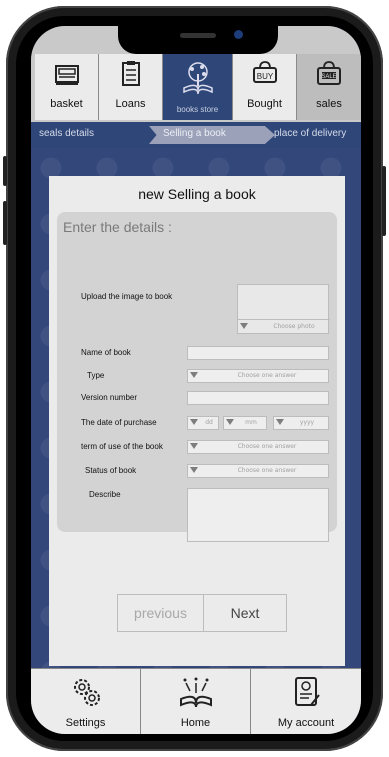 This screenshot has height=757, width=389. I want to click on next-button: Next, so click(245, 613).